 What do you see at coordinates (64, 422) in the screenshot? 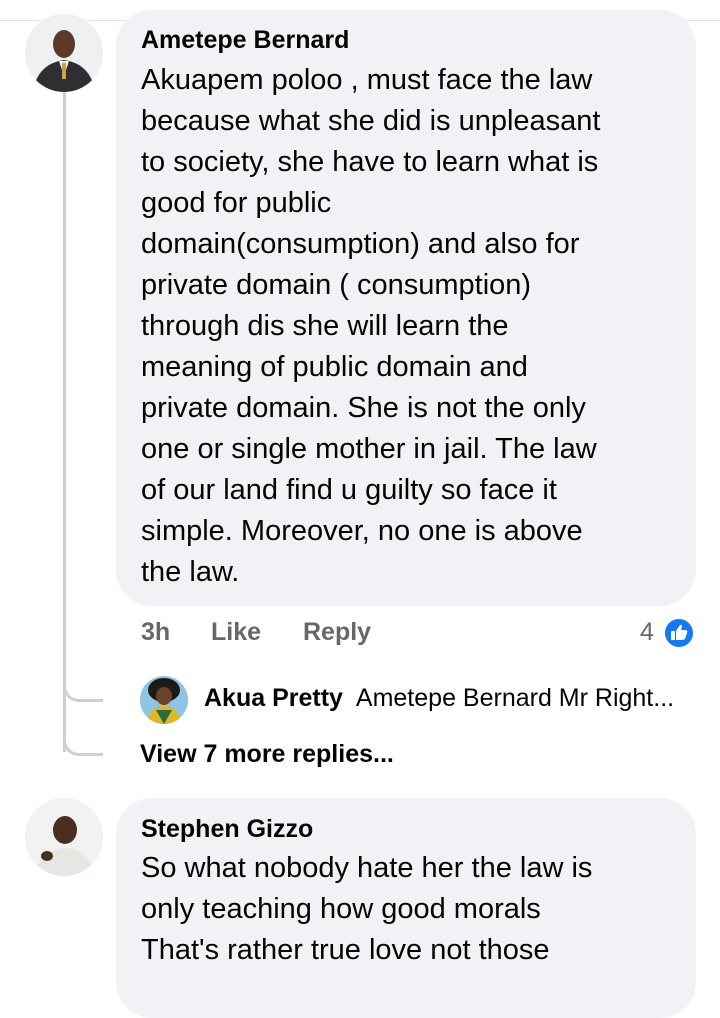
I see `thread-connector-line` at bounding box center [64, 422].